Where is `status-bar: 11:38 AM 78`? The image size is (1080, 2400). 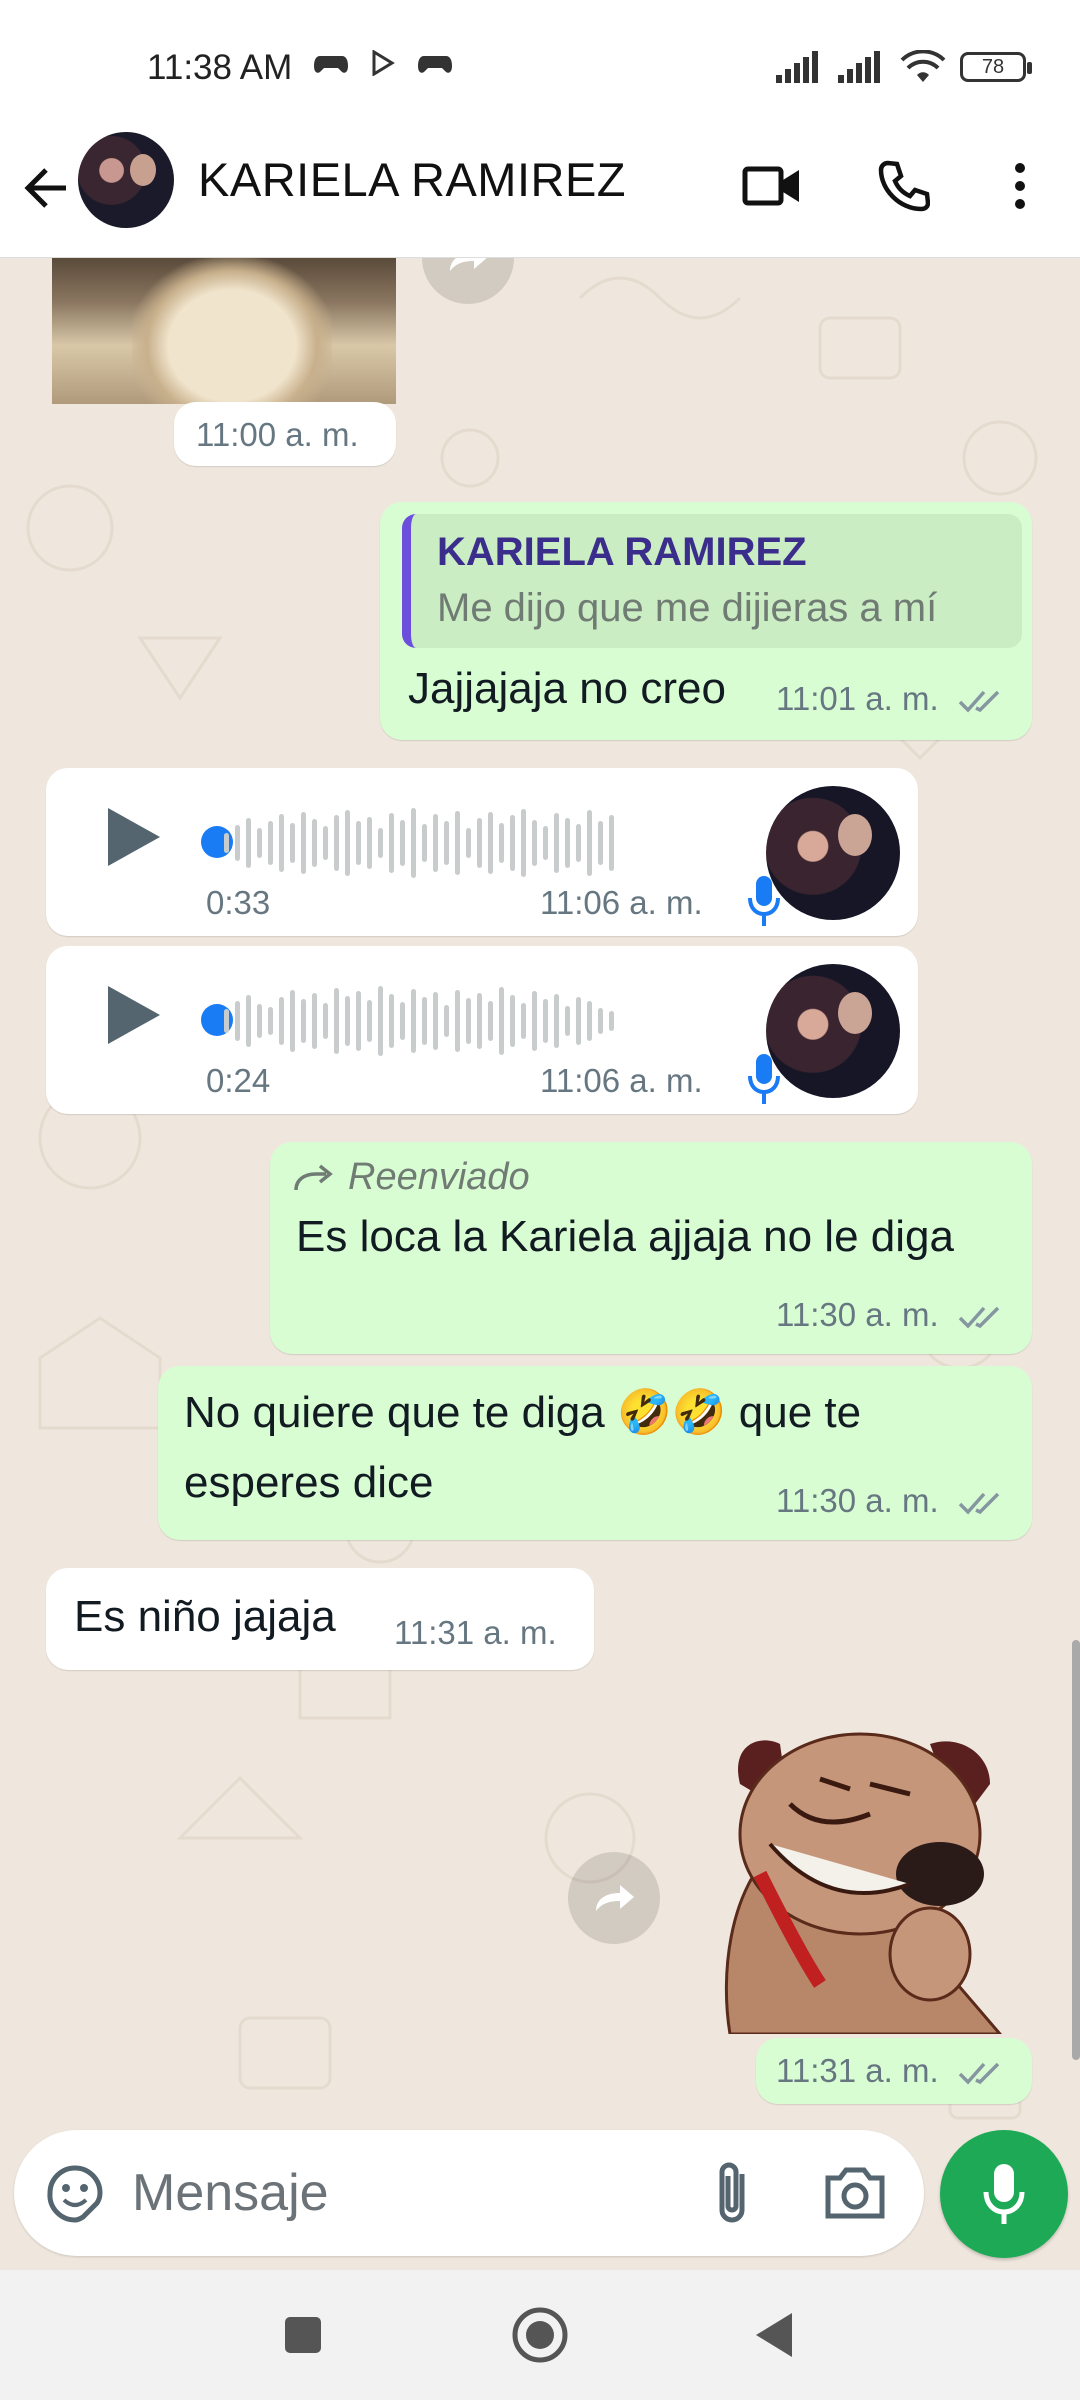 status-bar: 11:38 AM 78 is located at coordinates (540, 64).